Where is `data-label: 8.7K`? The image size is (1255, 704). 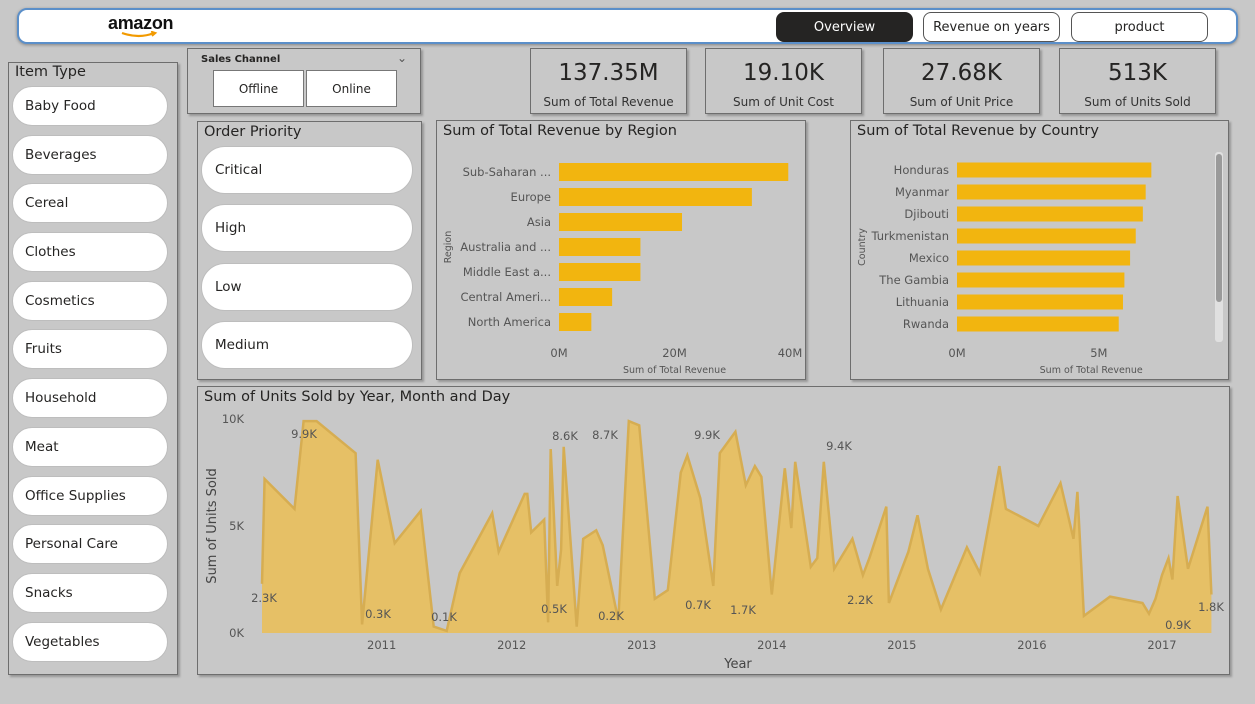
data-label: 8.7K is located at coordinates (605, 435).